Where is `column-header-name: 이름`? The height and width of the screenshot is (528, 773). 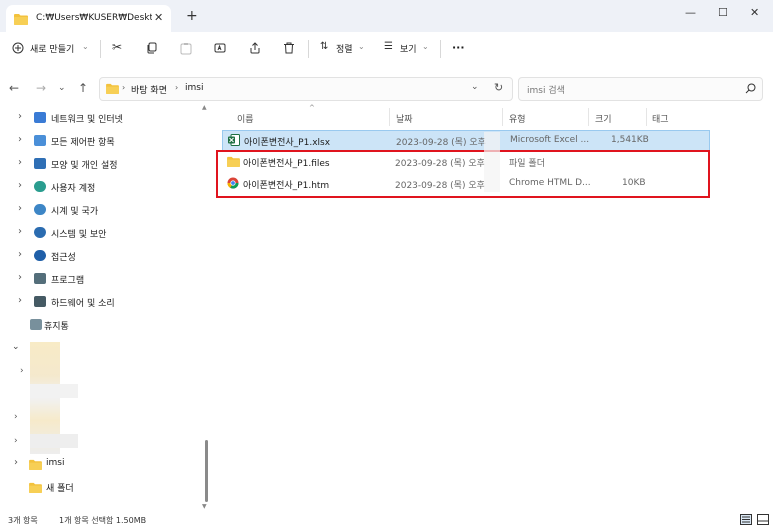
column-header-name: 이름 is located at coordinates (245, 118).